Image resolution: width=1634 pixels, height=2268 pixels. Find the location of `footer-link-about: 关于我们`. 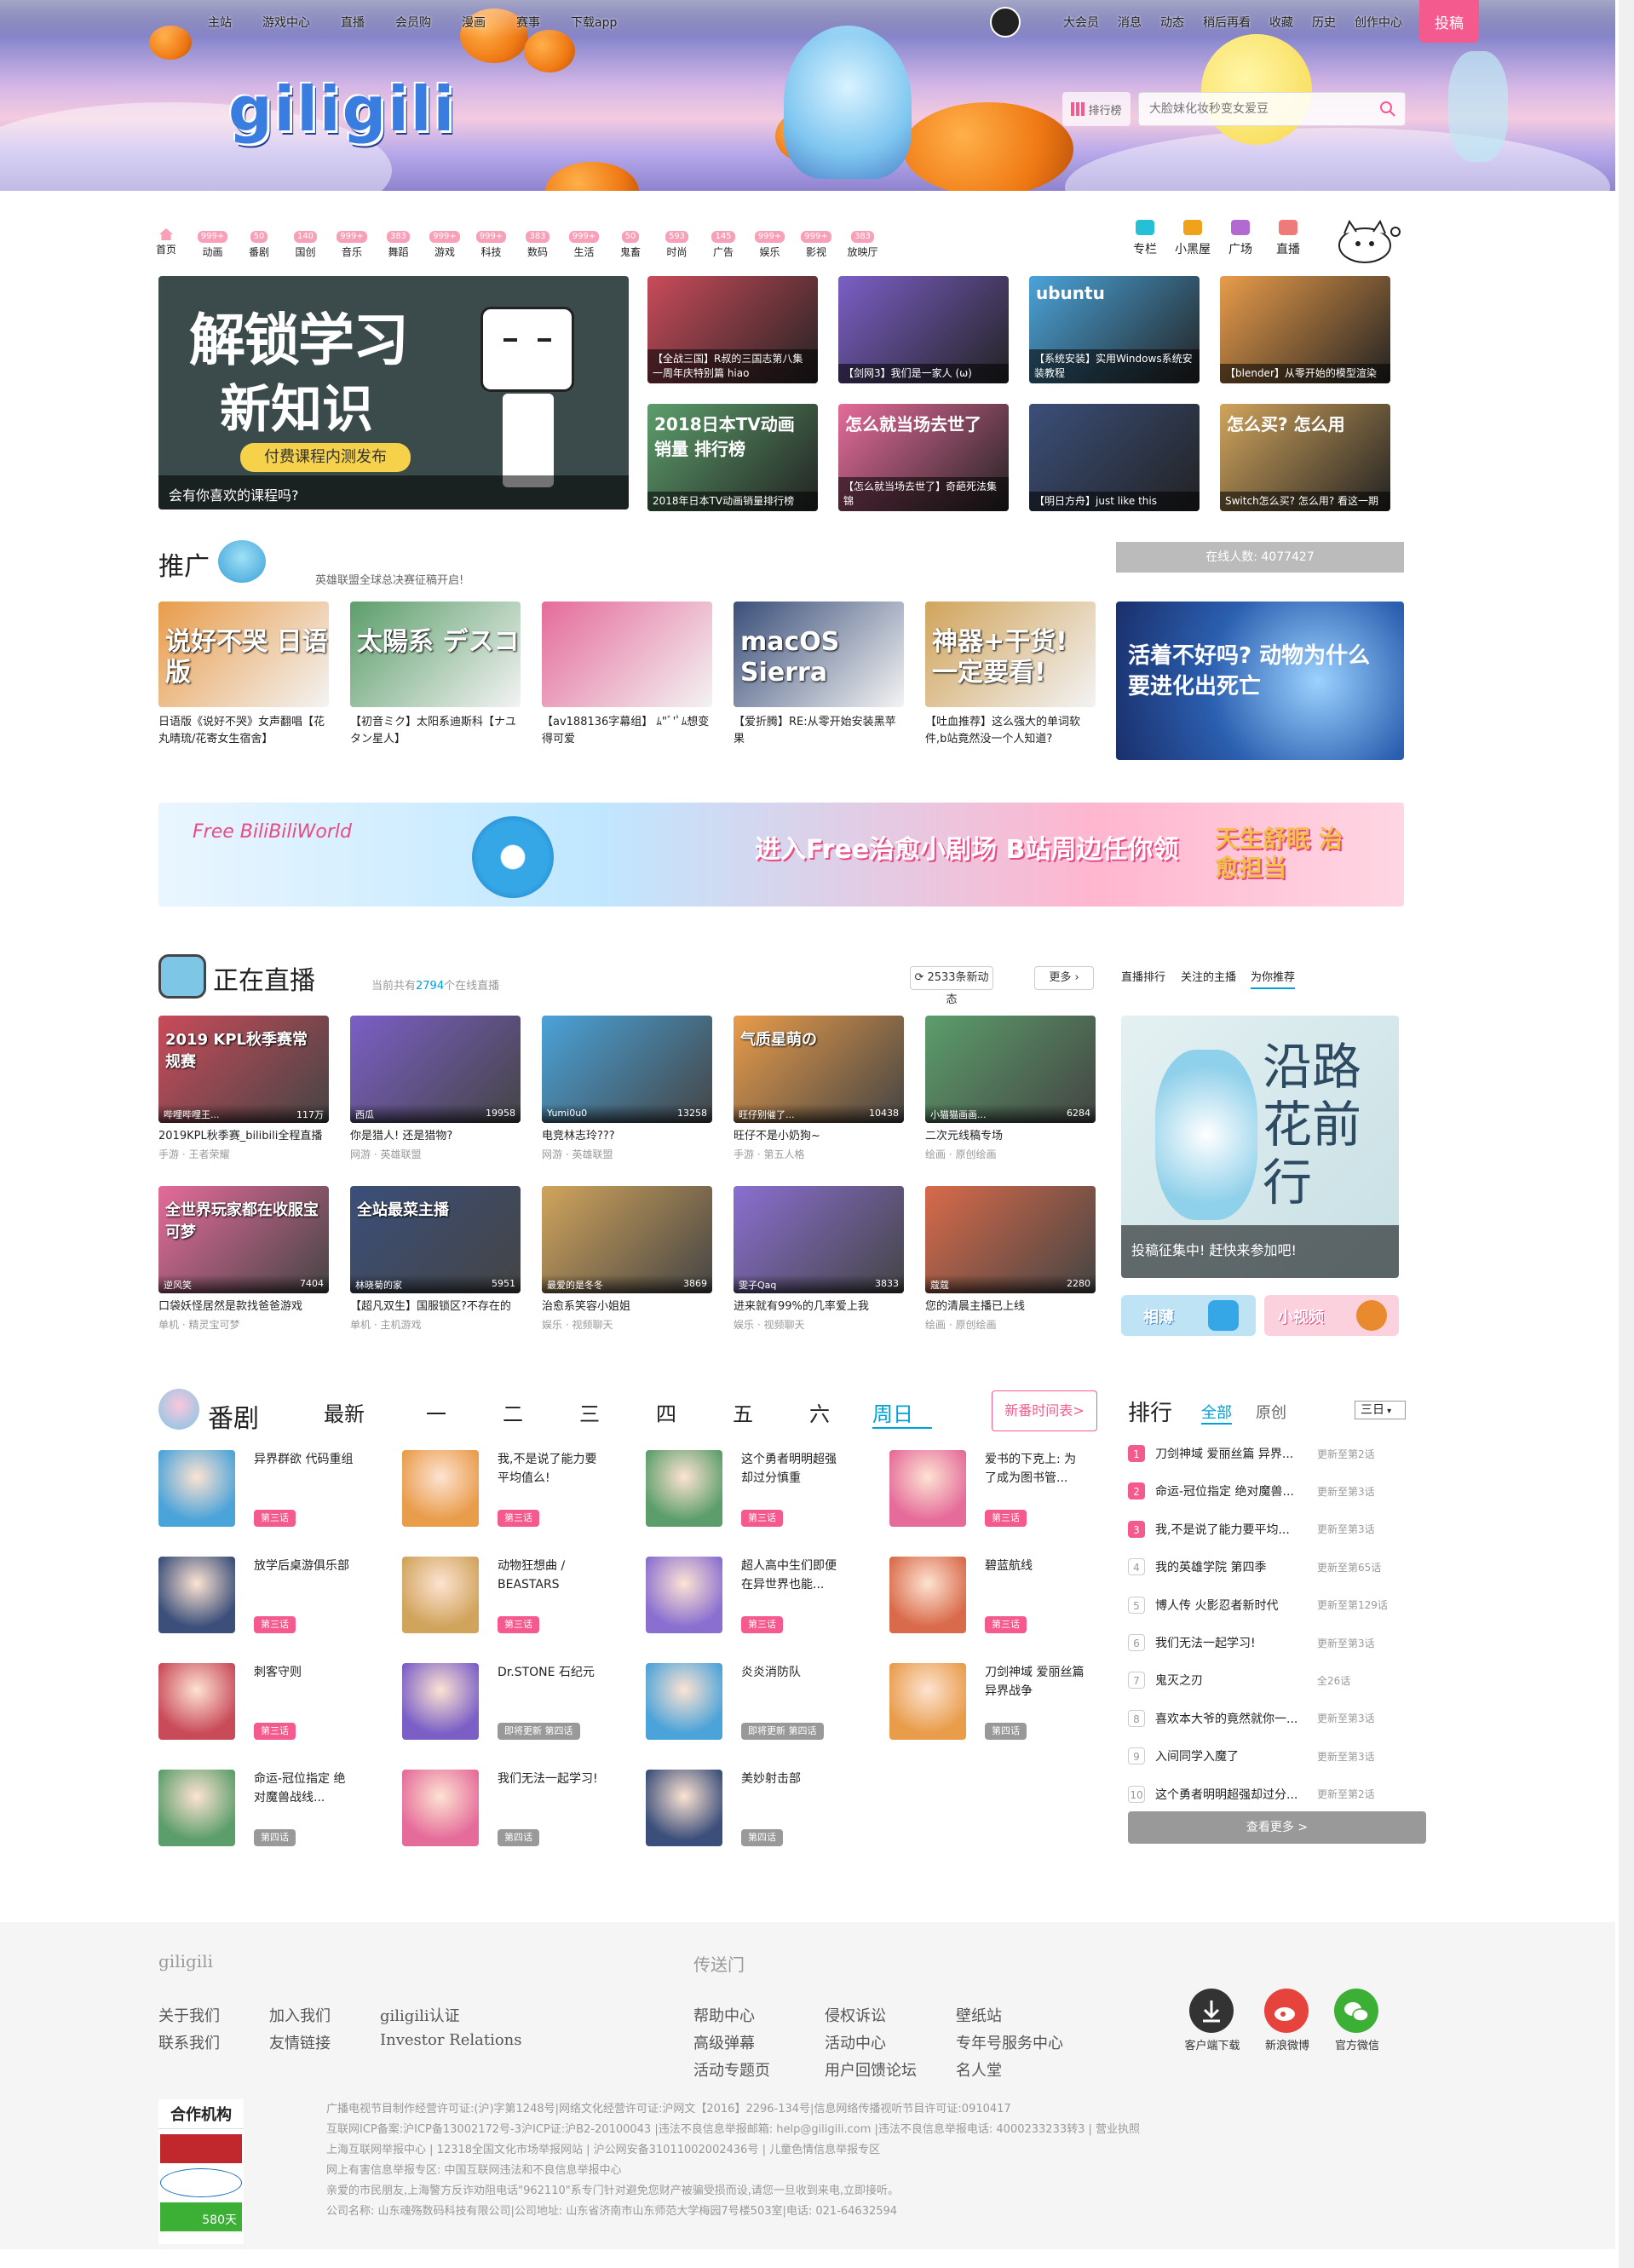

footer-link-about: 关于我们 is located at coordinates (189, 2015).